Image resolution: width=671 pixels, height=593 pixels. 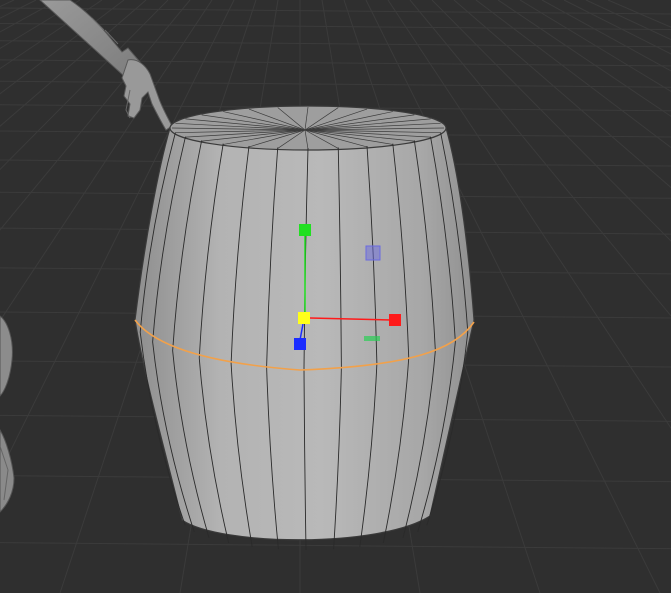 I want to click on character-leg, so click(x=7, y=414).